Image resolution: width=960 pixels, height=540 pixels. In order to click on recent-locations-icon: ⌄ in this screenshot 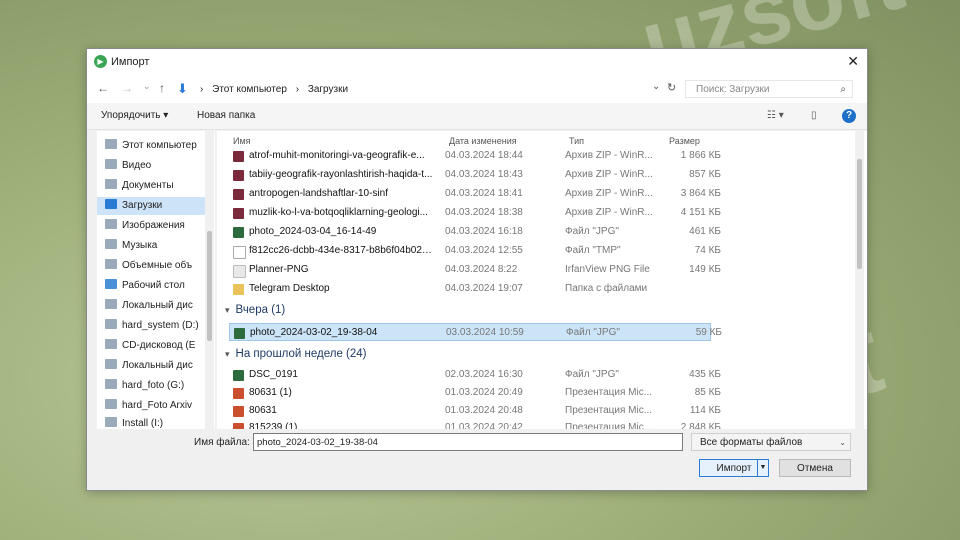, I will do `click(147, 86)`.